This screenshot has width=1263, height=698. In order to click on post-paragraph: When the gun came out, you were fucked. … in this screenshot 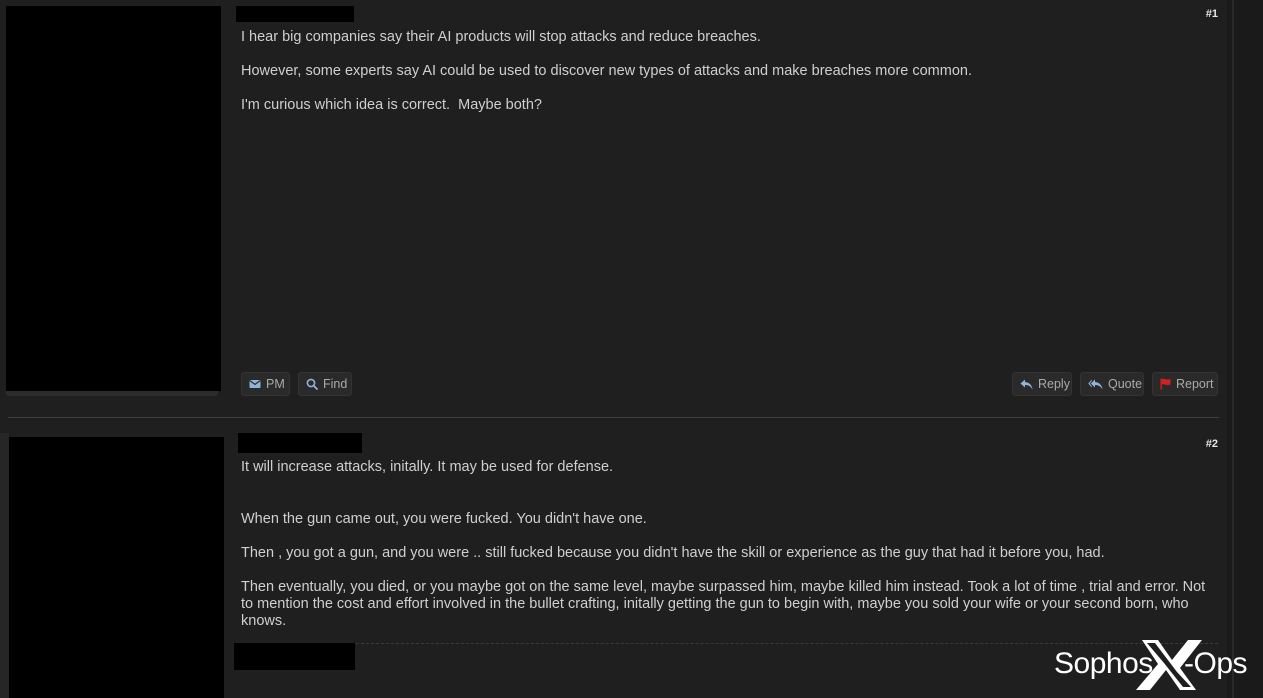, I will do `click(444, 519)`.